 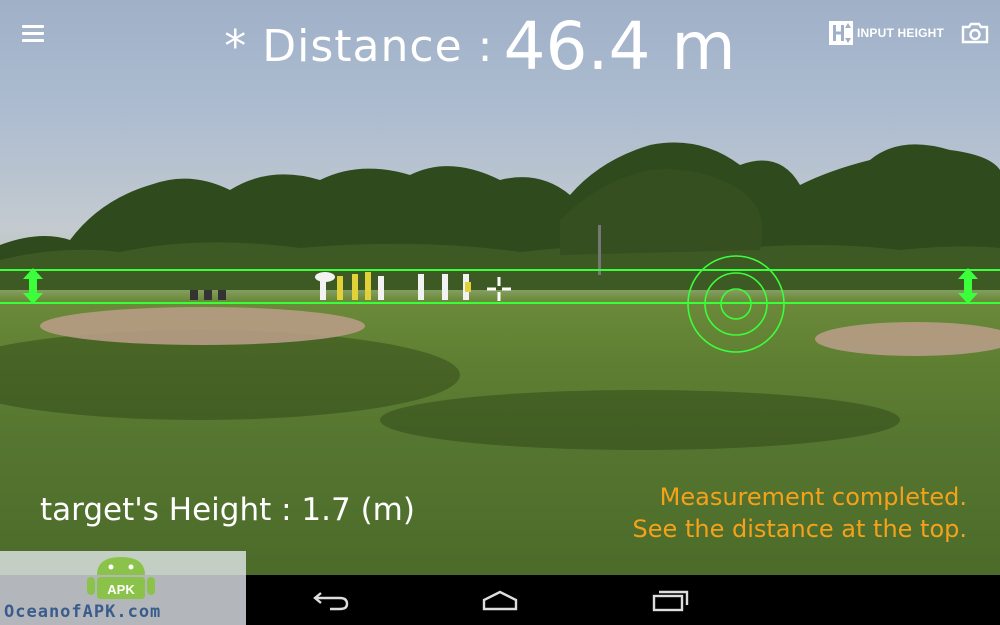 What do you see at coordinates (813, 497) in the screenshot?
I see `status-line: Measurement completed.` at bounding box center [813, 497].